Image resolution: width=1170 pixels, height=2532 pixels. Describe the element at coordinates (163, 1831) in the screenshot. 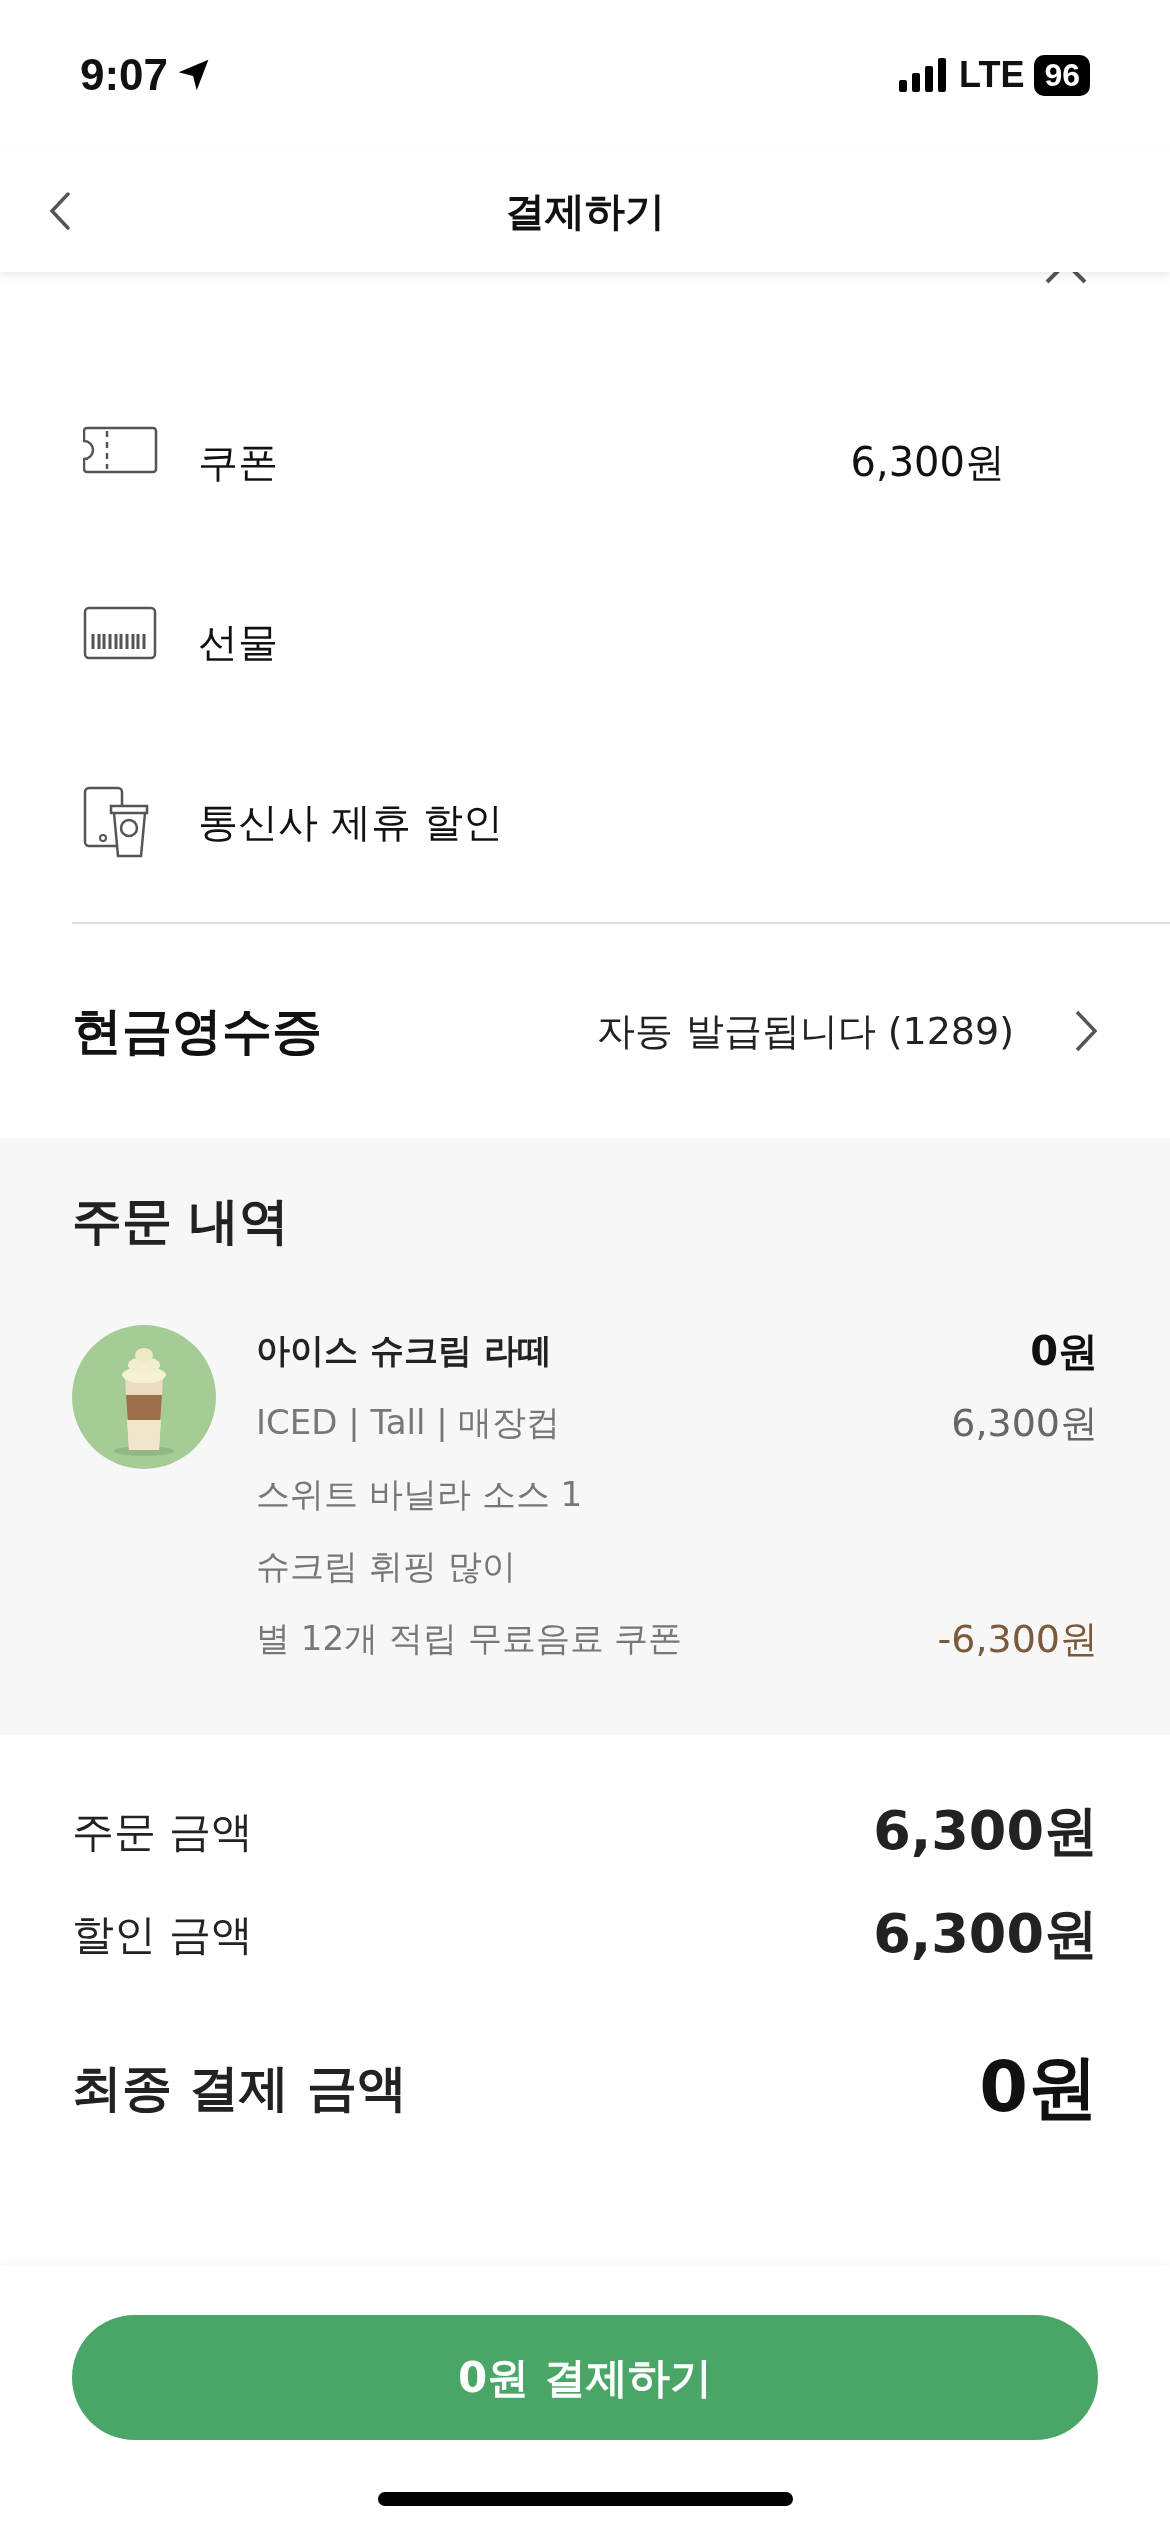

I see `total-label: 주문 금액` at that location.